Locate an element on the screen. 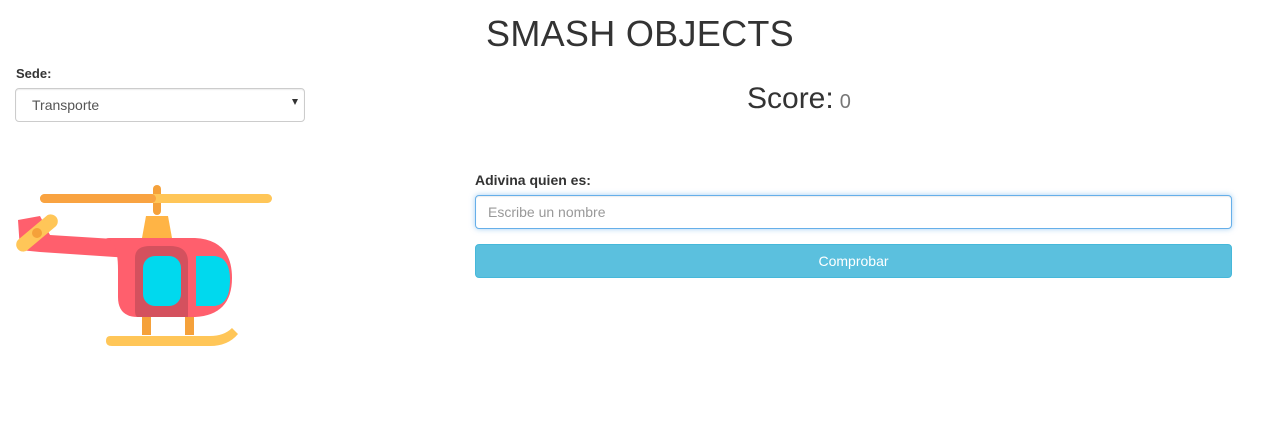 The image size is (1280, 432). category-label: Sede: is located at coordinates (34, 73).